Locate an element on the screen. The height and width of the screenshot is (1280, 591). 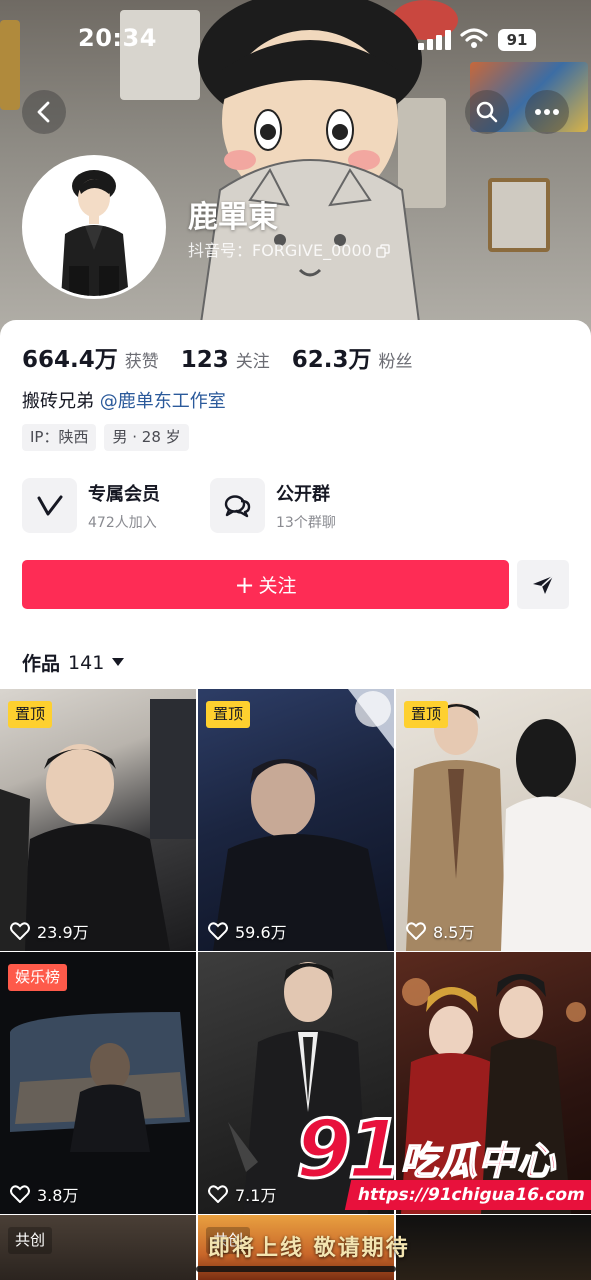
chat-bubbles-icon is located at coordinates (237, 505).